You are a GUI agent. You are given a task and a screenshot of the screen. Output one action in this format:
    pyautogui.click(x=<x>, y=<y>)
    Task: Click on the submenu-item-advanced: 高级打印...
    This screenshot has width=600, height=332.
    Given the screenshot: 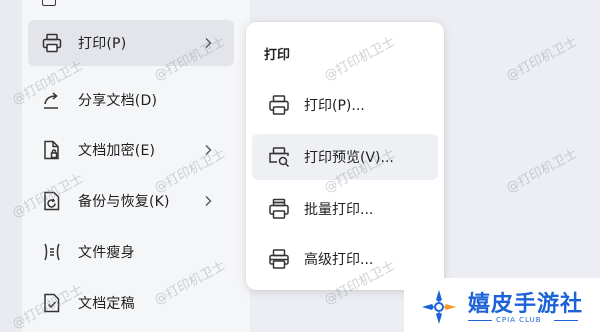 What is the action you would take?
    pyautogui.click(x=345, y=259)
    